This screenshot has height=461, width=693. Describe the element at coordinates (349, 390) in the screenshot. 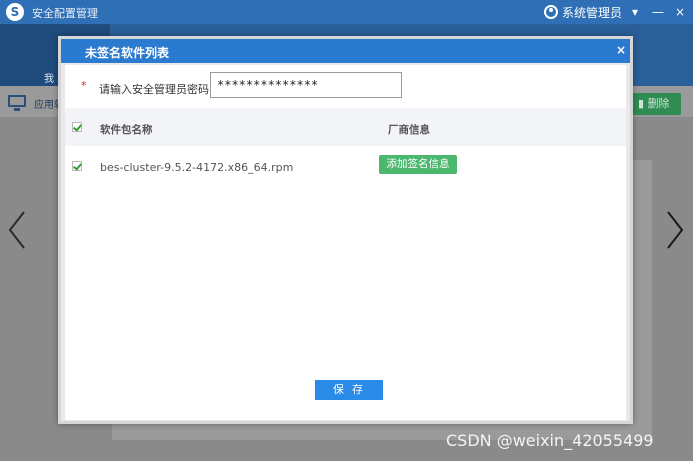

I see `save-button: 保存` at that location.